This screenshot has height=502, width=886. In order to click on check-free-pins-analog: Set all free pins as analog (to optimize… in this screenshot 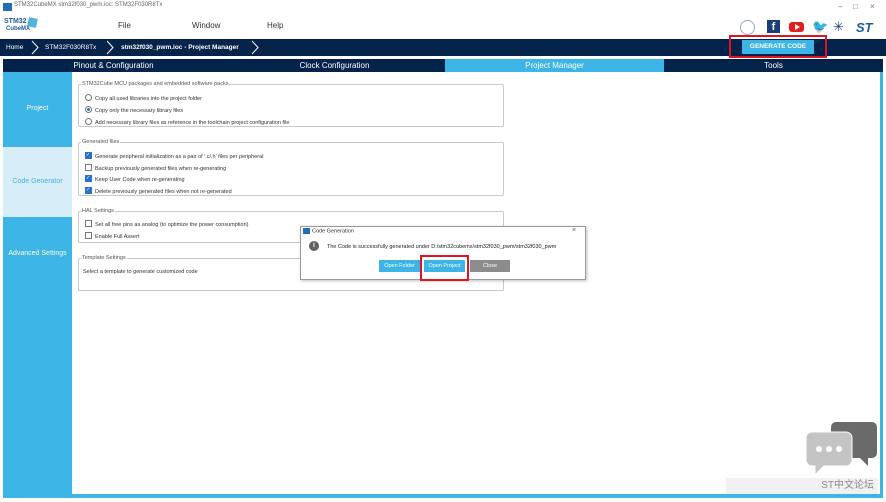, I will do `click(166, 224)`.